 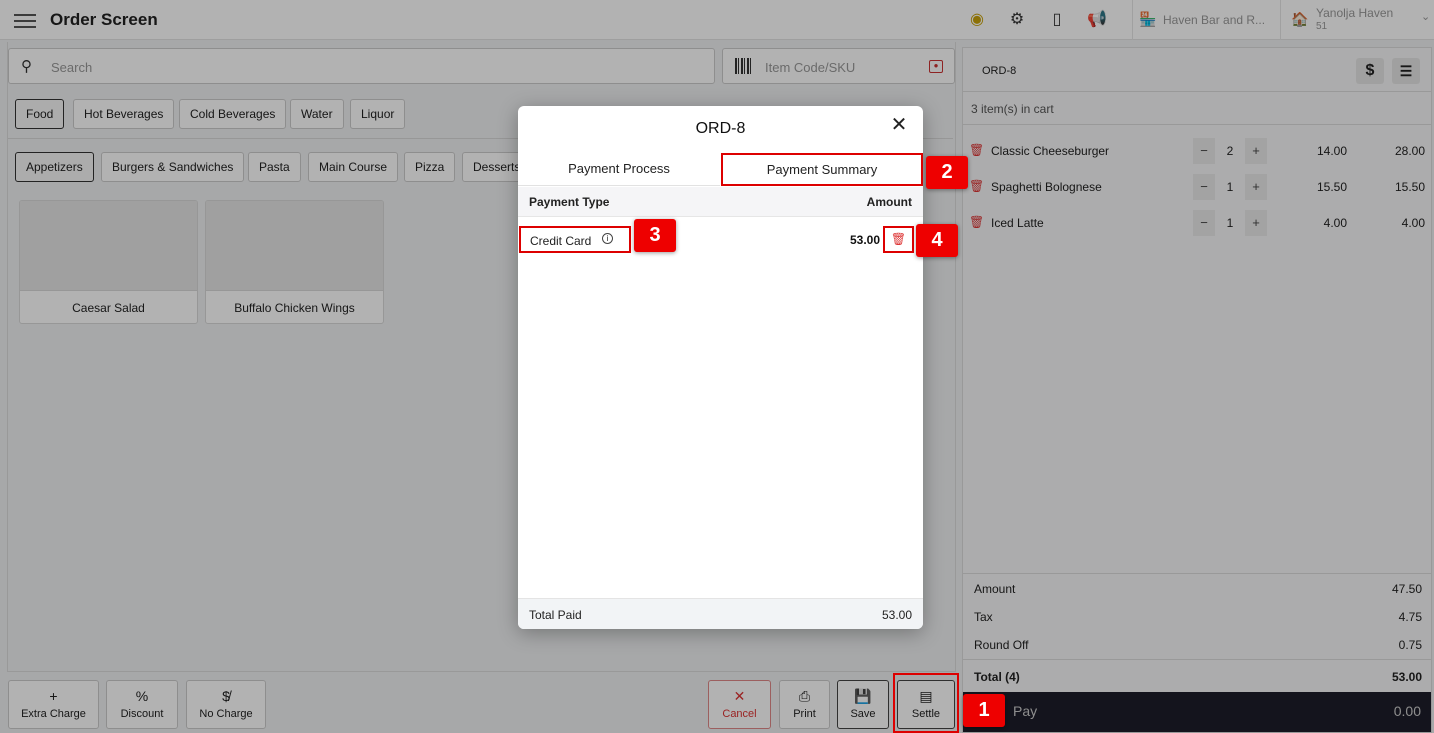 What do you see at coordinates (607, 238) in the screenshot?
I see `info-icon: i` at bounding box center [607, 238].